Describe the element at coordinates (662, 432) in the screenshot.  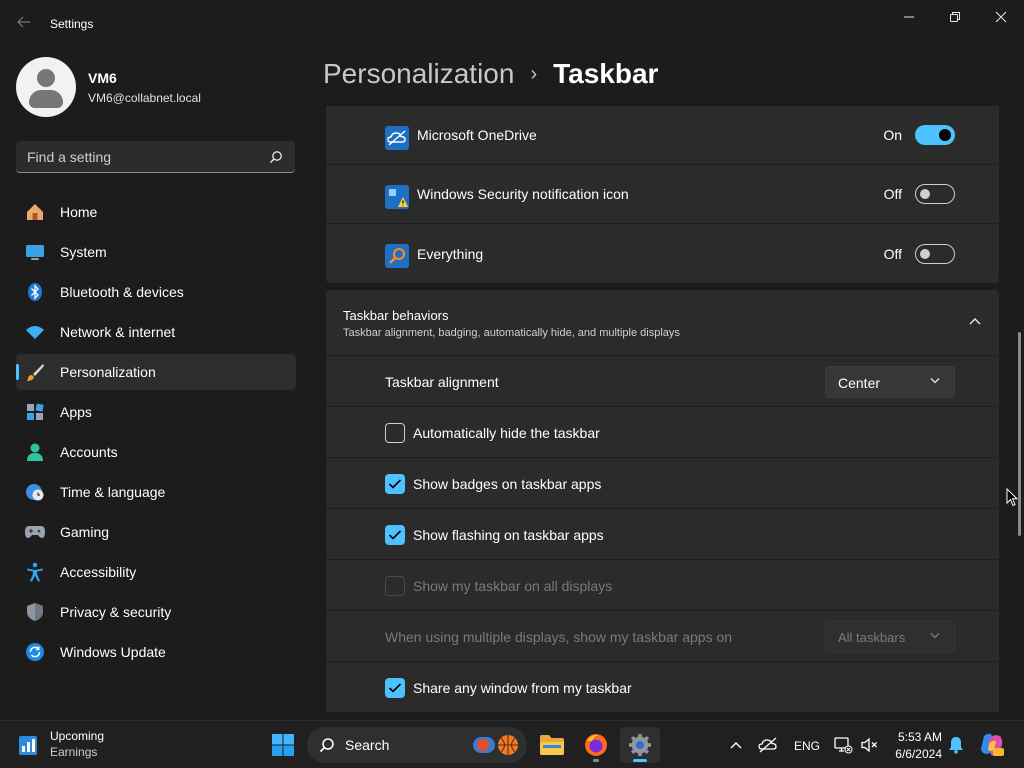
I see `auto-hide-row: Automatically hide the taskbar` at that location.